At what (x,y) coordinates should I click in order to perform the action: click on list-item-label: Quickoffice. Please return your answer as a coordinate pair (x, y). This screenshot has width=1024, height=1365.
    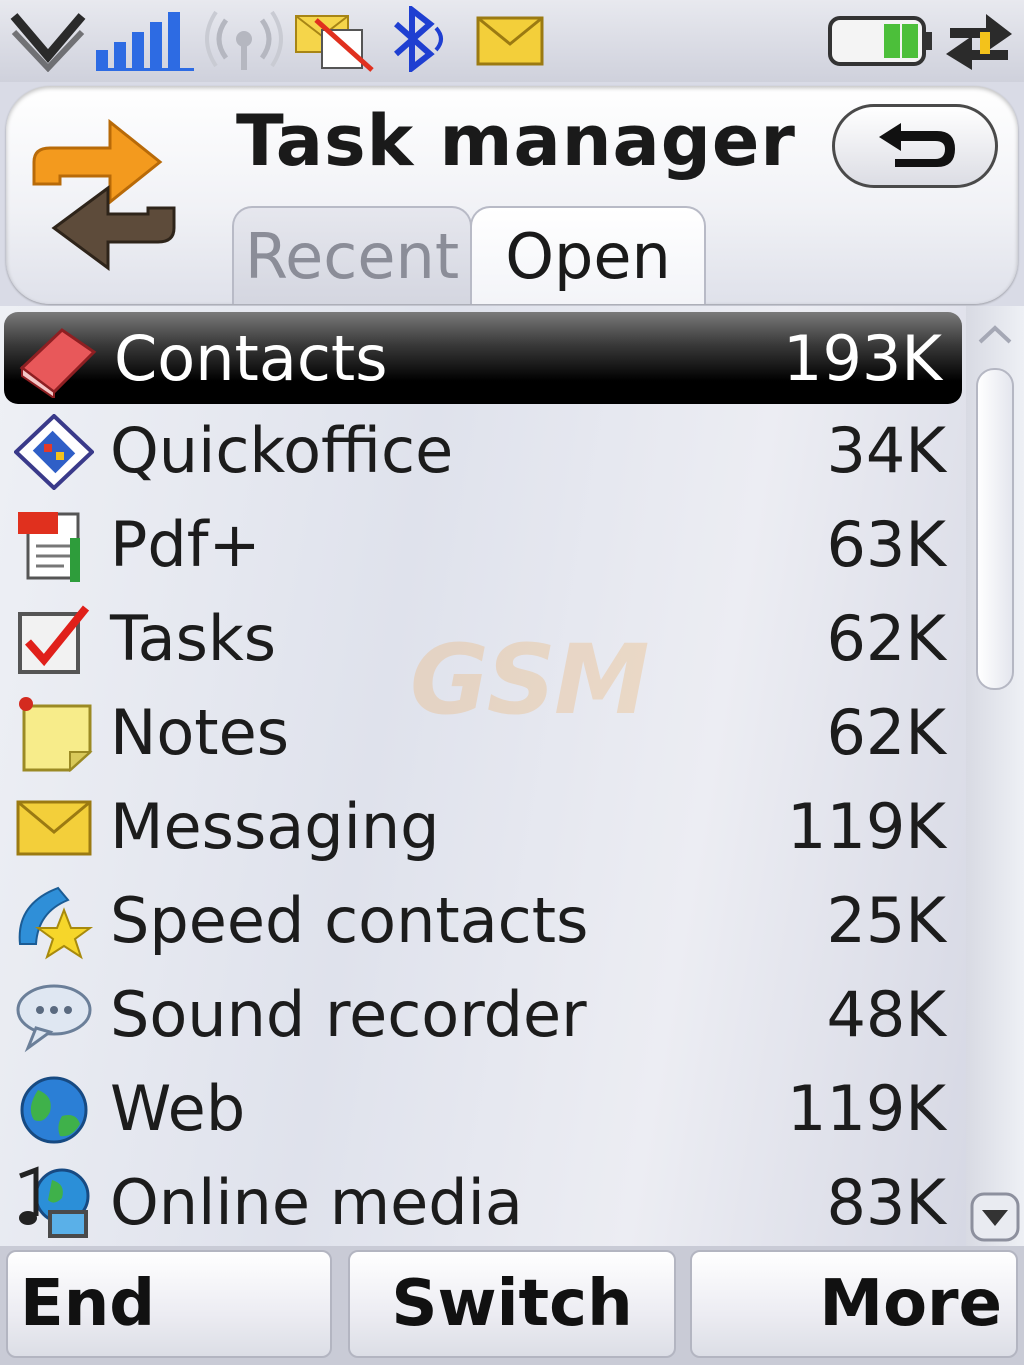
    Looking at the image, I should click on (282, 450).